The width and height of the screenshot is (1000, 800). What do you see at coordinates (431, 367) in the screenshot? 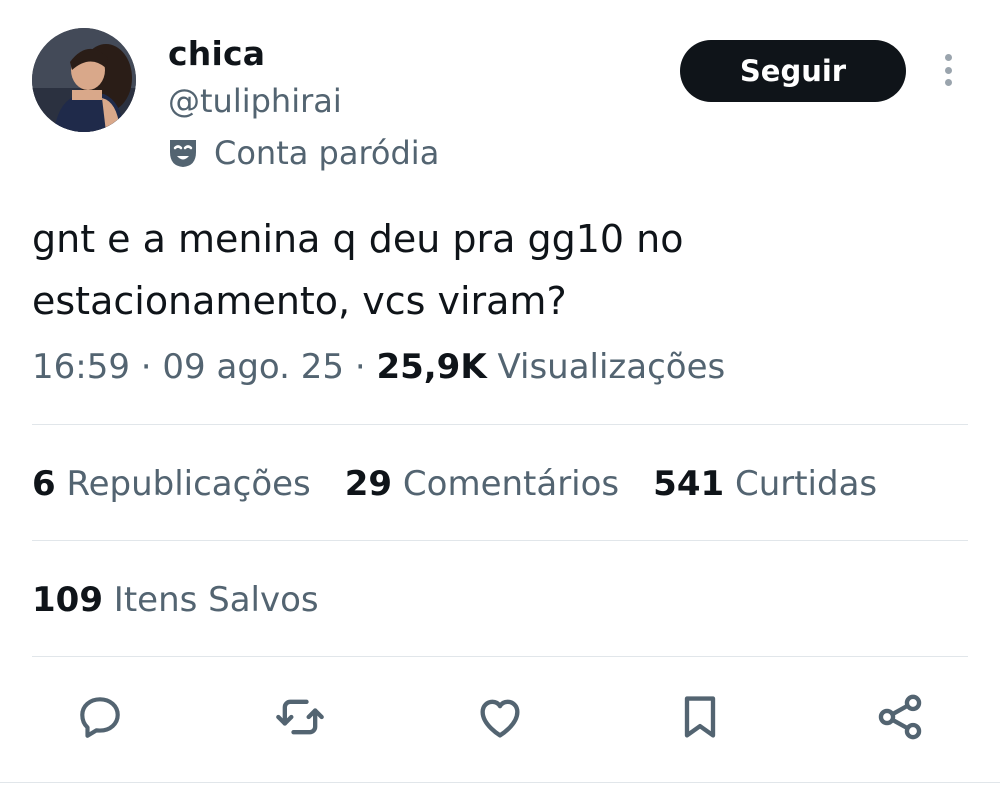
I see `views-count: 25,9K` at bounding box center [431, 367].